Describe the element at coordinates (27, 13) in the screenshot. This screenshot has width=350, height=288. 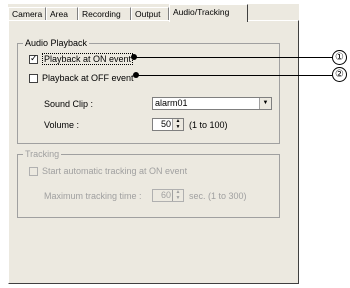
I see `tab-camera: Camera` at that location.